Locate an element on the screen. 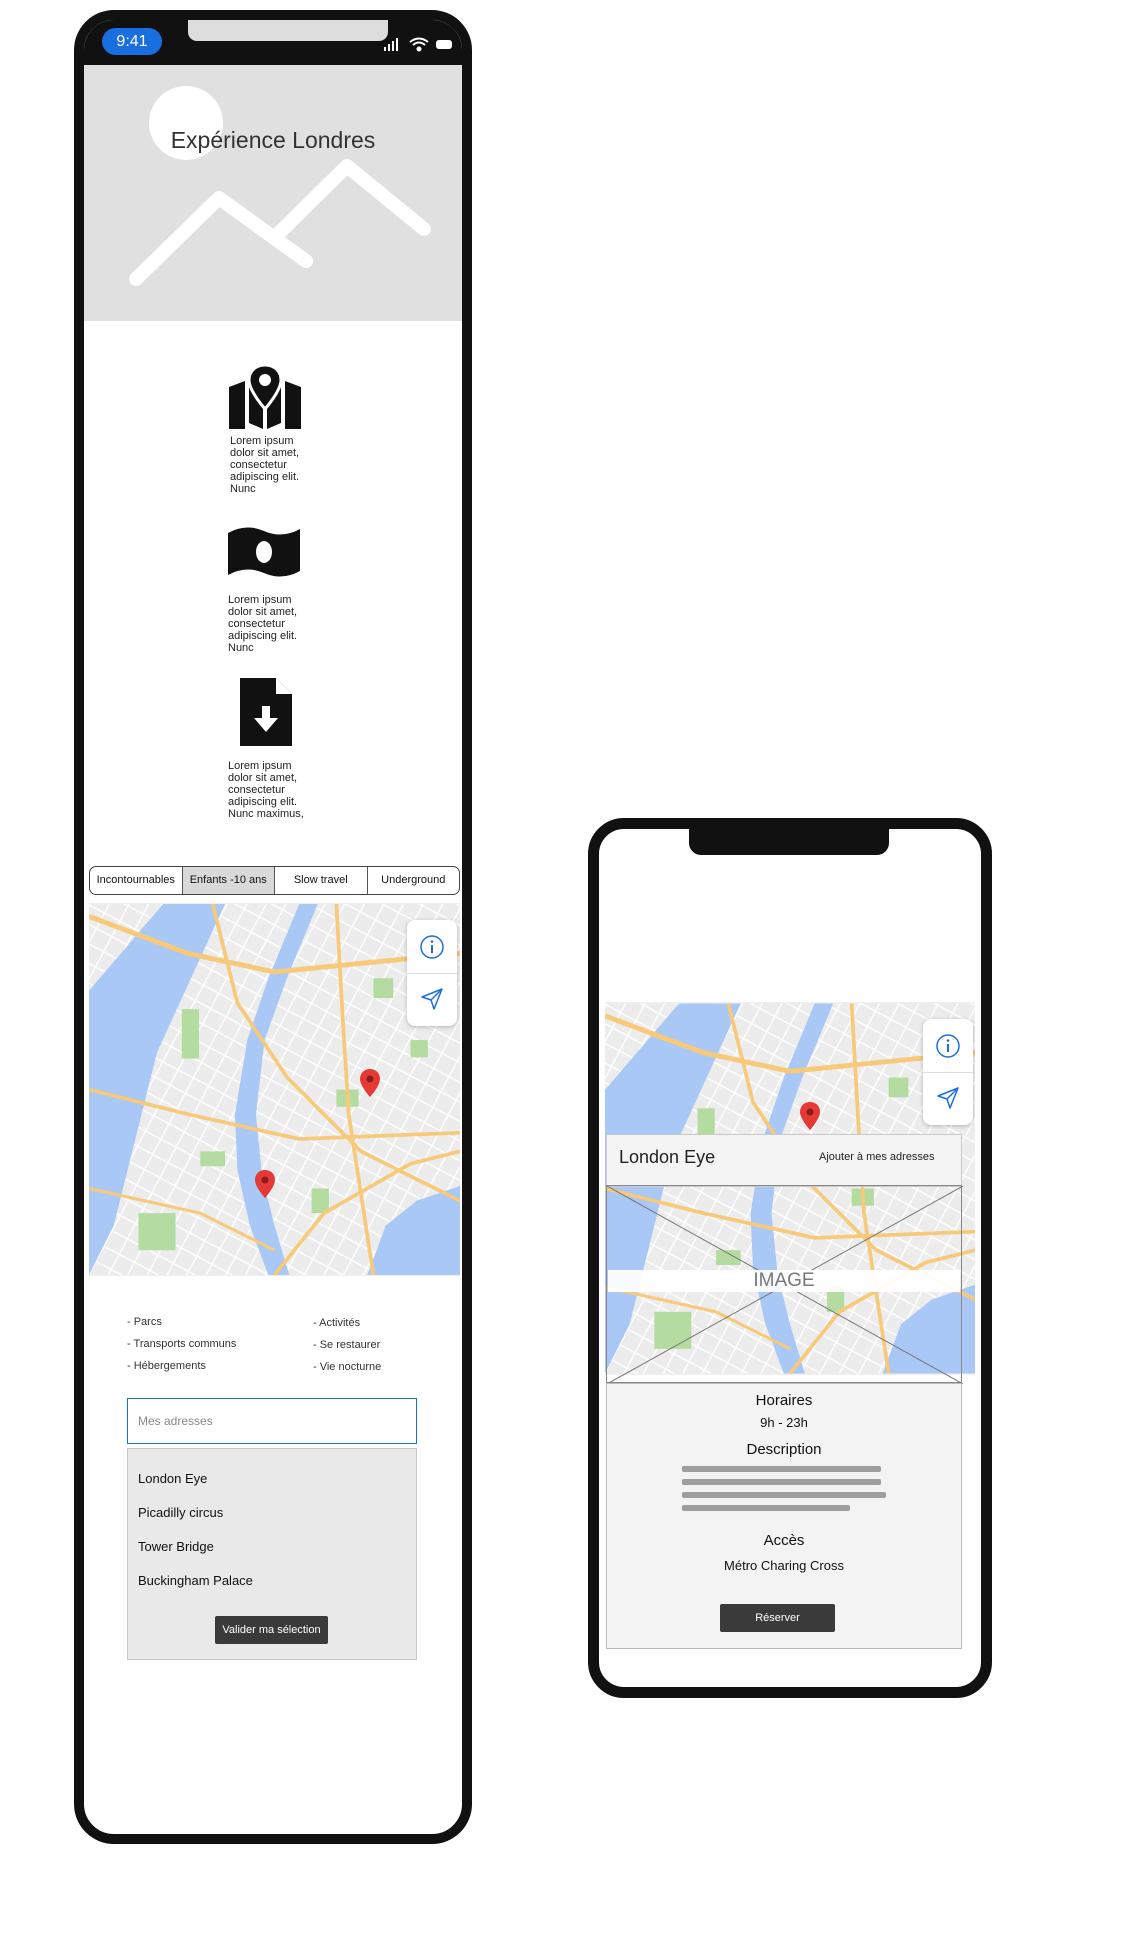 This screenshot has height=1934, width=1130. place-image-placeholder: IMAGE is located at coordinates (784, 1284).